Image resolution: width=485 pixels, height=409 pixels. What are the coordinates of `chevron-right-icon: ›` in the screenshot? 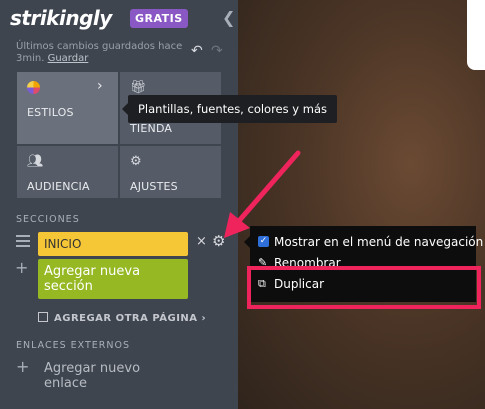 It's located at (100, 86).